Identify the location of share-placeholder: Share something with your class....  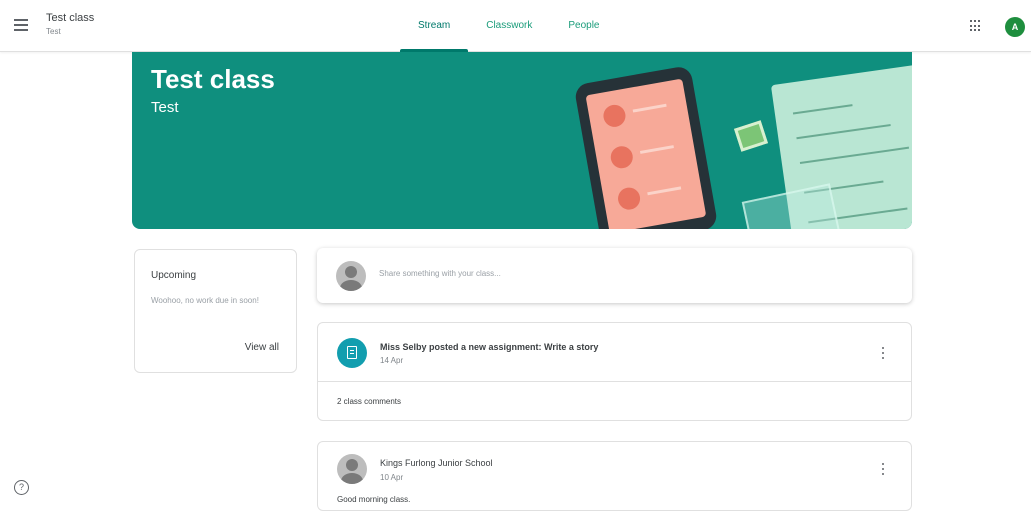
(440, 273).